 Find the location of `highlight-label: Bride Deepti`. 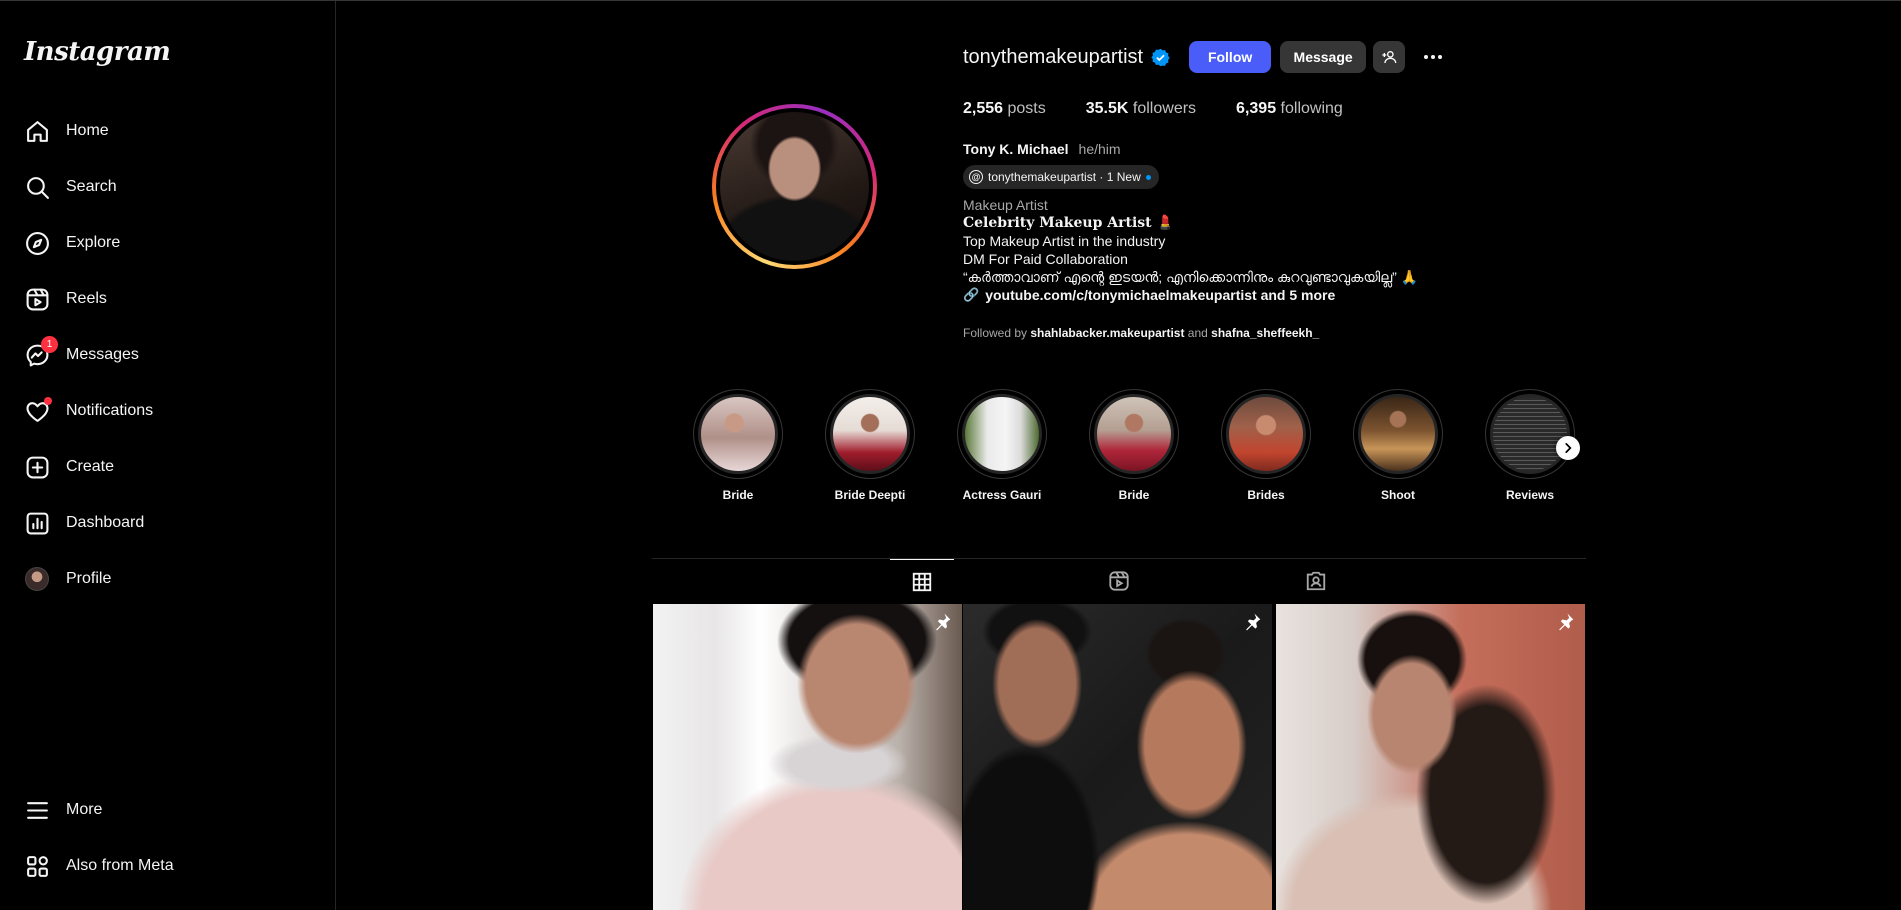

highlight-label: Bride Deepti is located at coordinates (870, 495).